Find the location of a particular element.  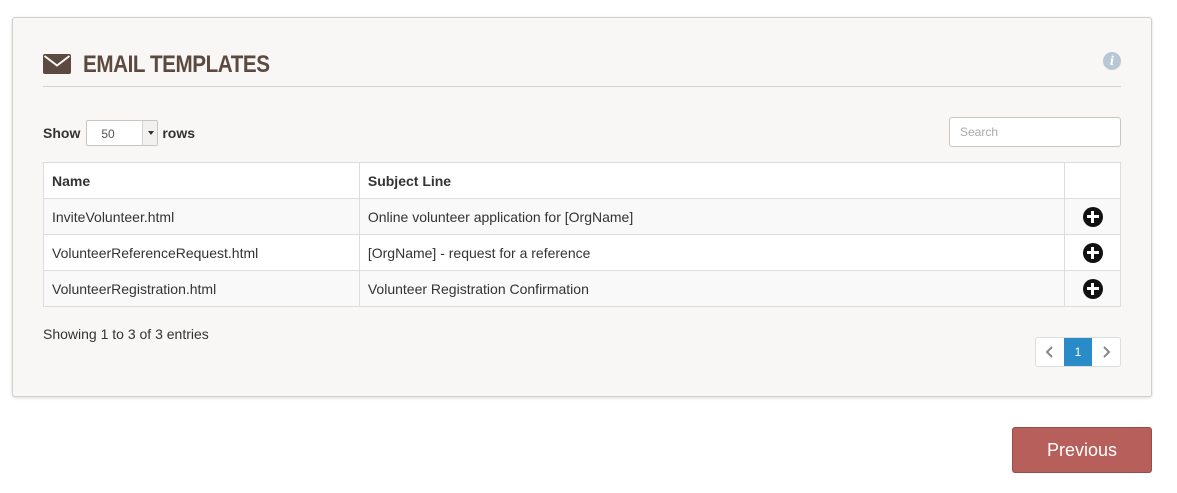

info-icon: i is located at coordinates (1112, 61).